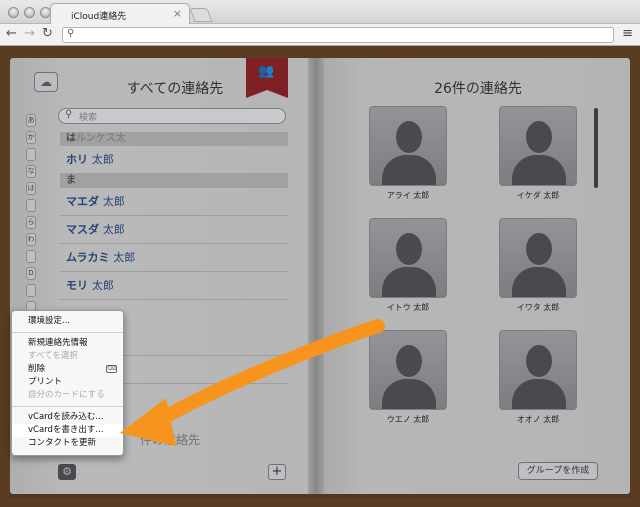 The image size is (640, 507). What do you see at coordinates (174, 181) in the screenshot?
I see `section-header: ま` at bounding box center [174, 181].